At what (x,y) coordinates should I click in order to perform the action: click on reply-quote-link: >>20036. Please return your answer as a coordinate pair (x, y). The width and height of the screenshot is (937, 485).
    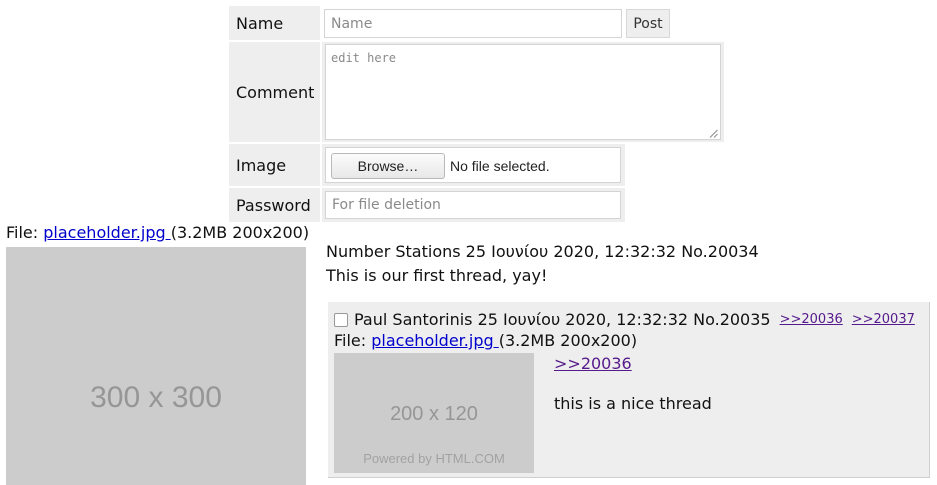
    Looking at the image, I should click on (593, 363).